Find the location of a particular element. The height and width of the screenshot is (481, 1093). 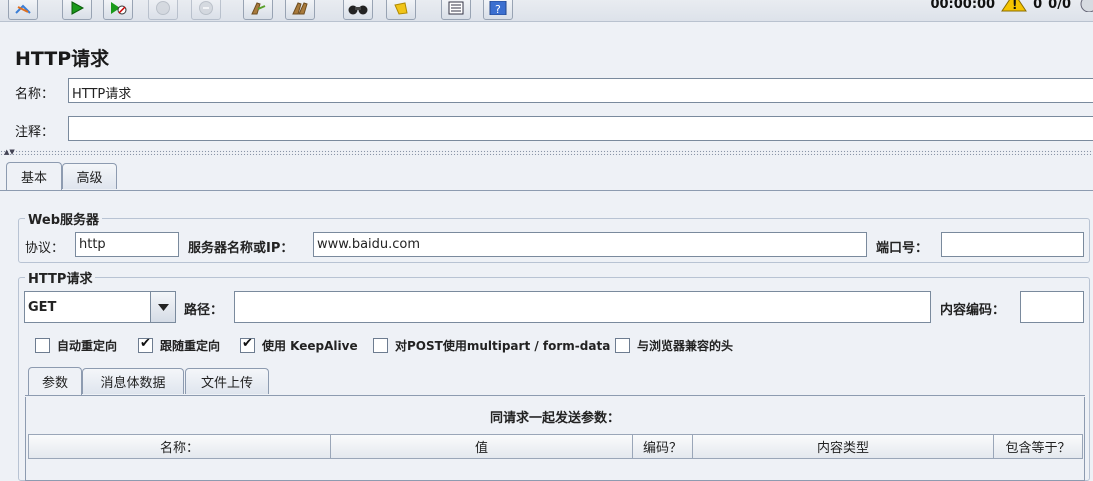

clear-all-icon is located at coordinates (300, 10).